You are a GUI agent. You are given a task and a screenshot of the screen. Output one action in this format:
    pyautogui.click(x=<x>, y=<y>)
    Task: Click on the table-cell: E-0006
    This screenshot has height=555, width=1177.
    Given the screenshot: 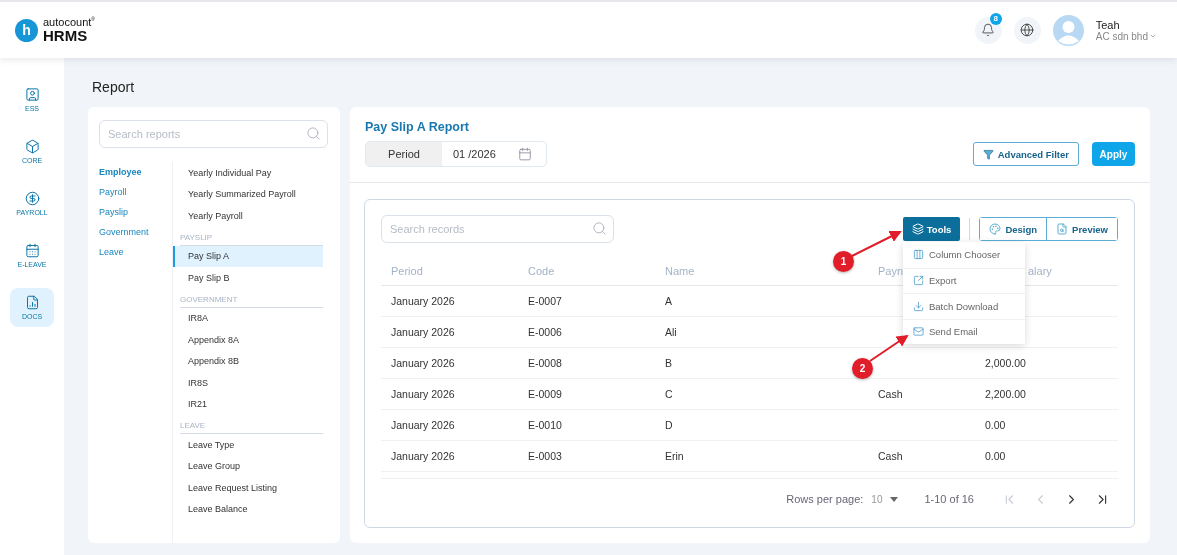 What is the action you would take?
    pyautogui.click(x=545, y=332)
    